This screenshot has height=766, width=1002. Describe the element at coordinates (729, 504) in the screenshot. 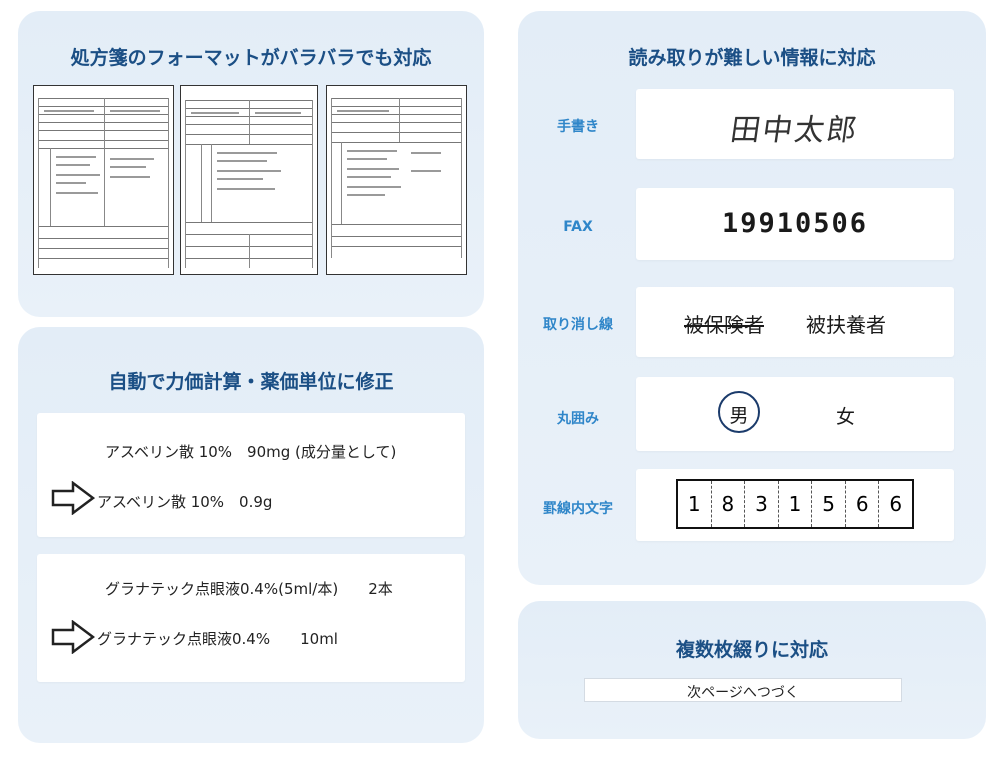

I see `digit-cell: 8` at that location.